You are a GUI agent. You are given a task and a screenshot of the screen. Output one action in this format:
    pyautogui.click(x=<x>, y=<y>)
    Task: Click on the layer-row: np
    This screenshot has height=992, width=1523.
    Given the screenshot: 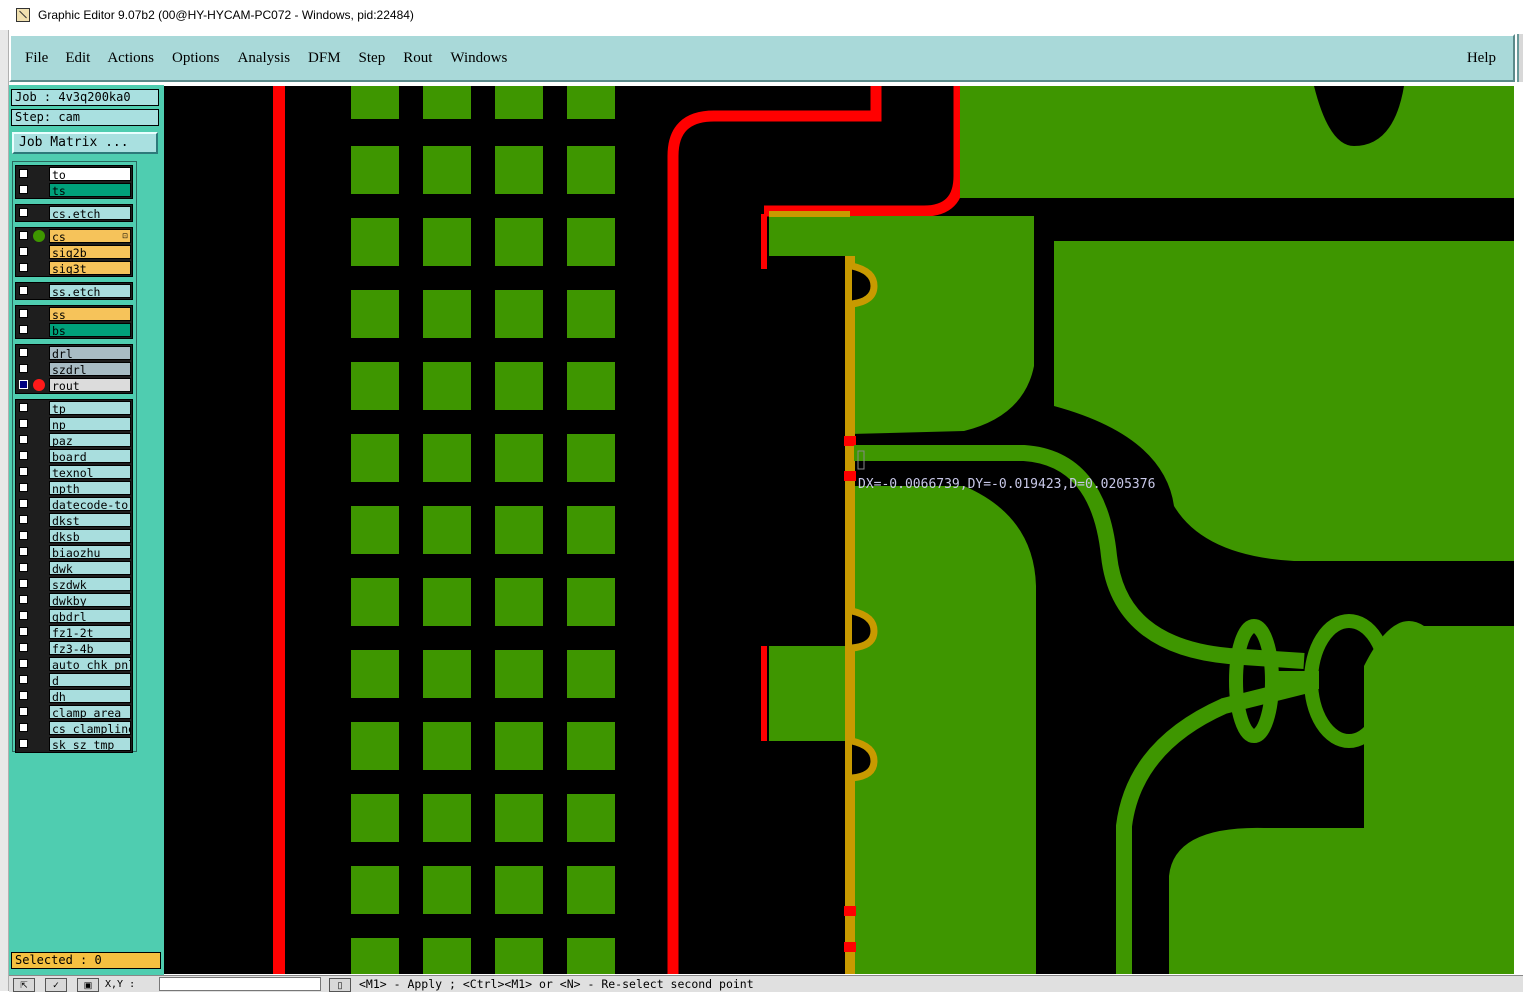 What is the action you would take?
    pyautogui.click(x=74, y=424)
    